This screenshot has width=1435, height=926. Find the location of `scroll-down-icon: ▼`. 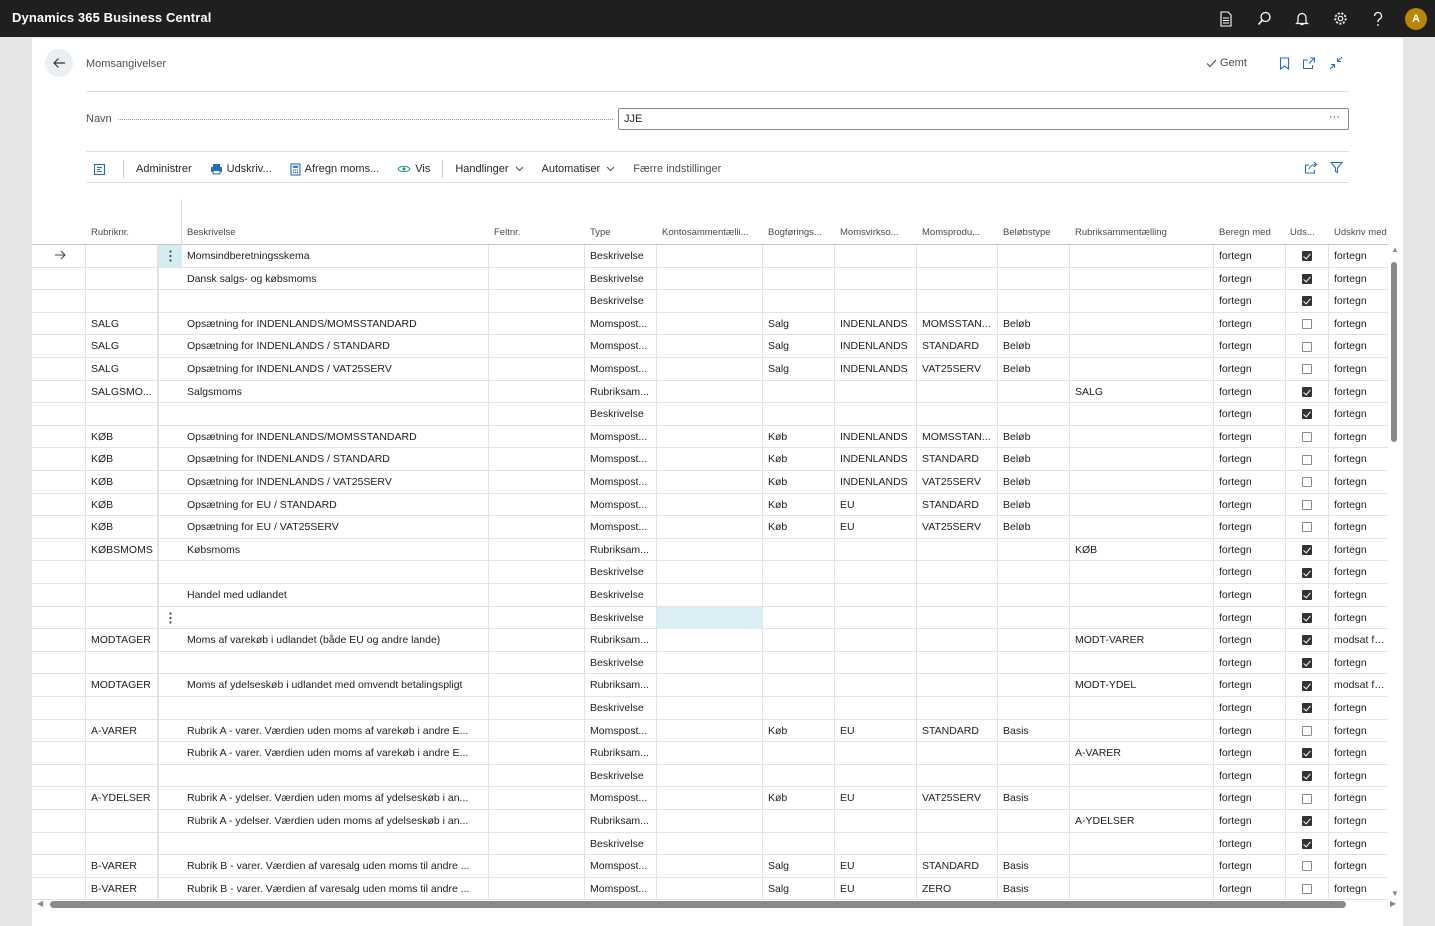

scroll-down-icon: ▼ is located at coordinates (1395, 893).